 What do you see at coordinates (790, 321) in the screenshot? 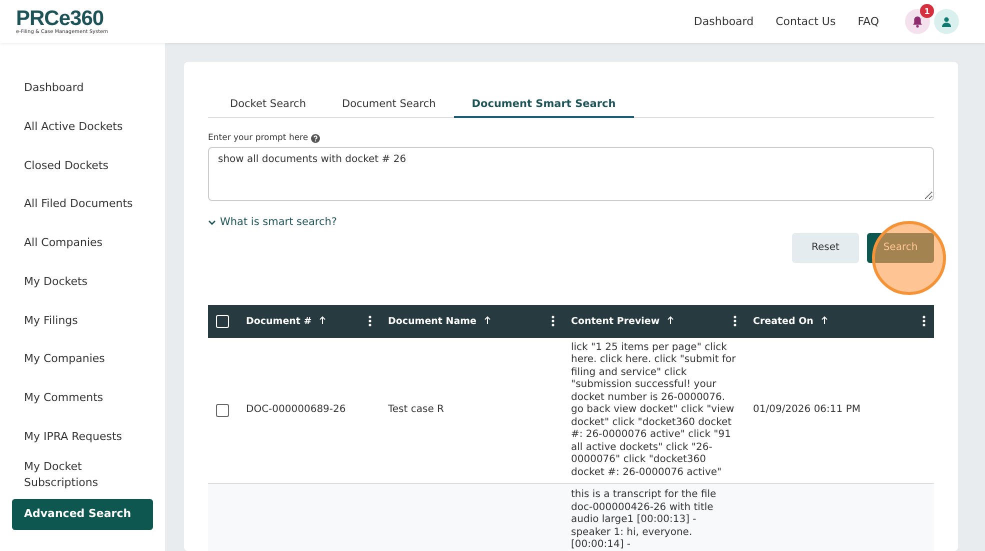
I see `column-header: Created On` at bounding box center [790, 321].